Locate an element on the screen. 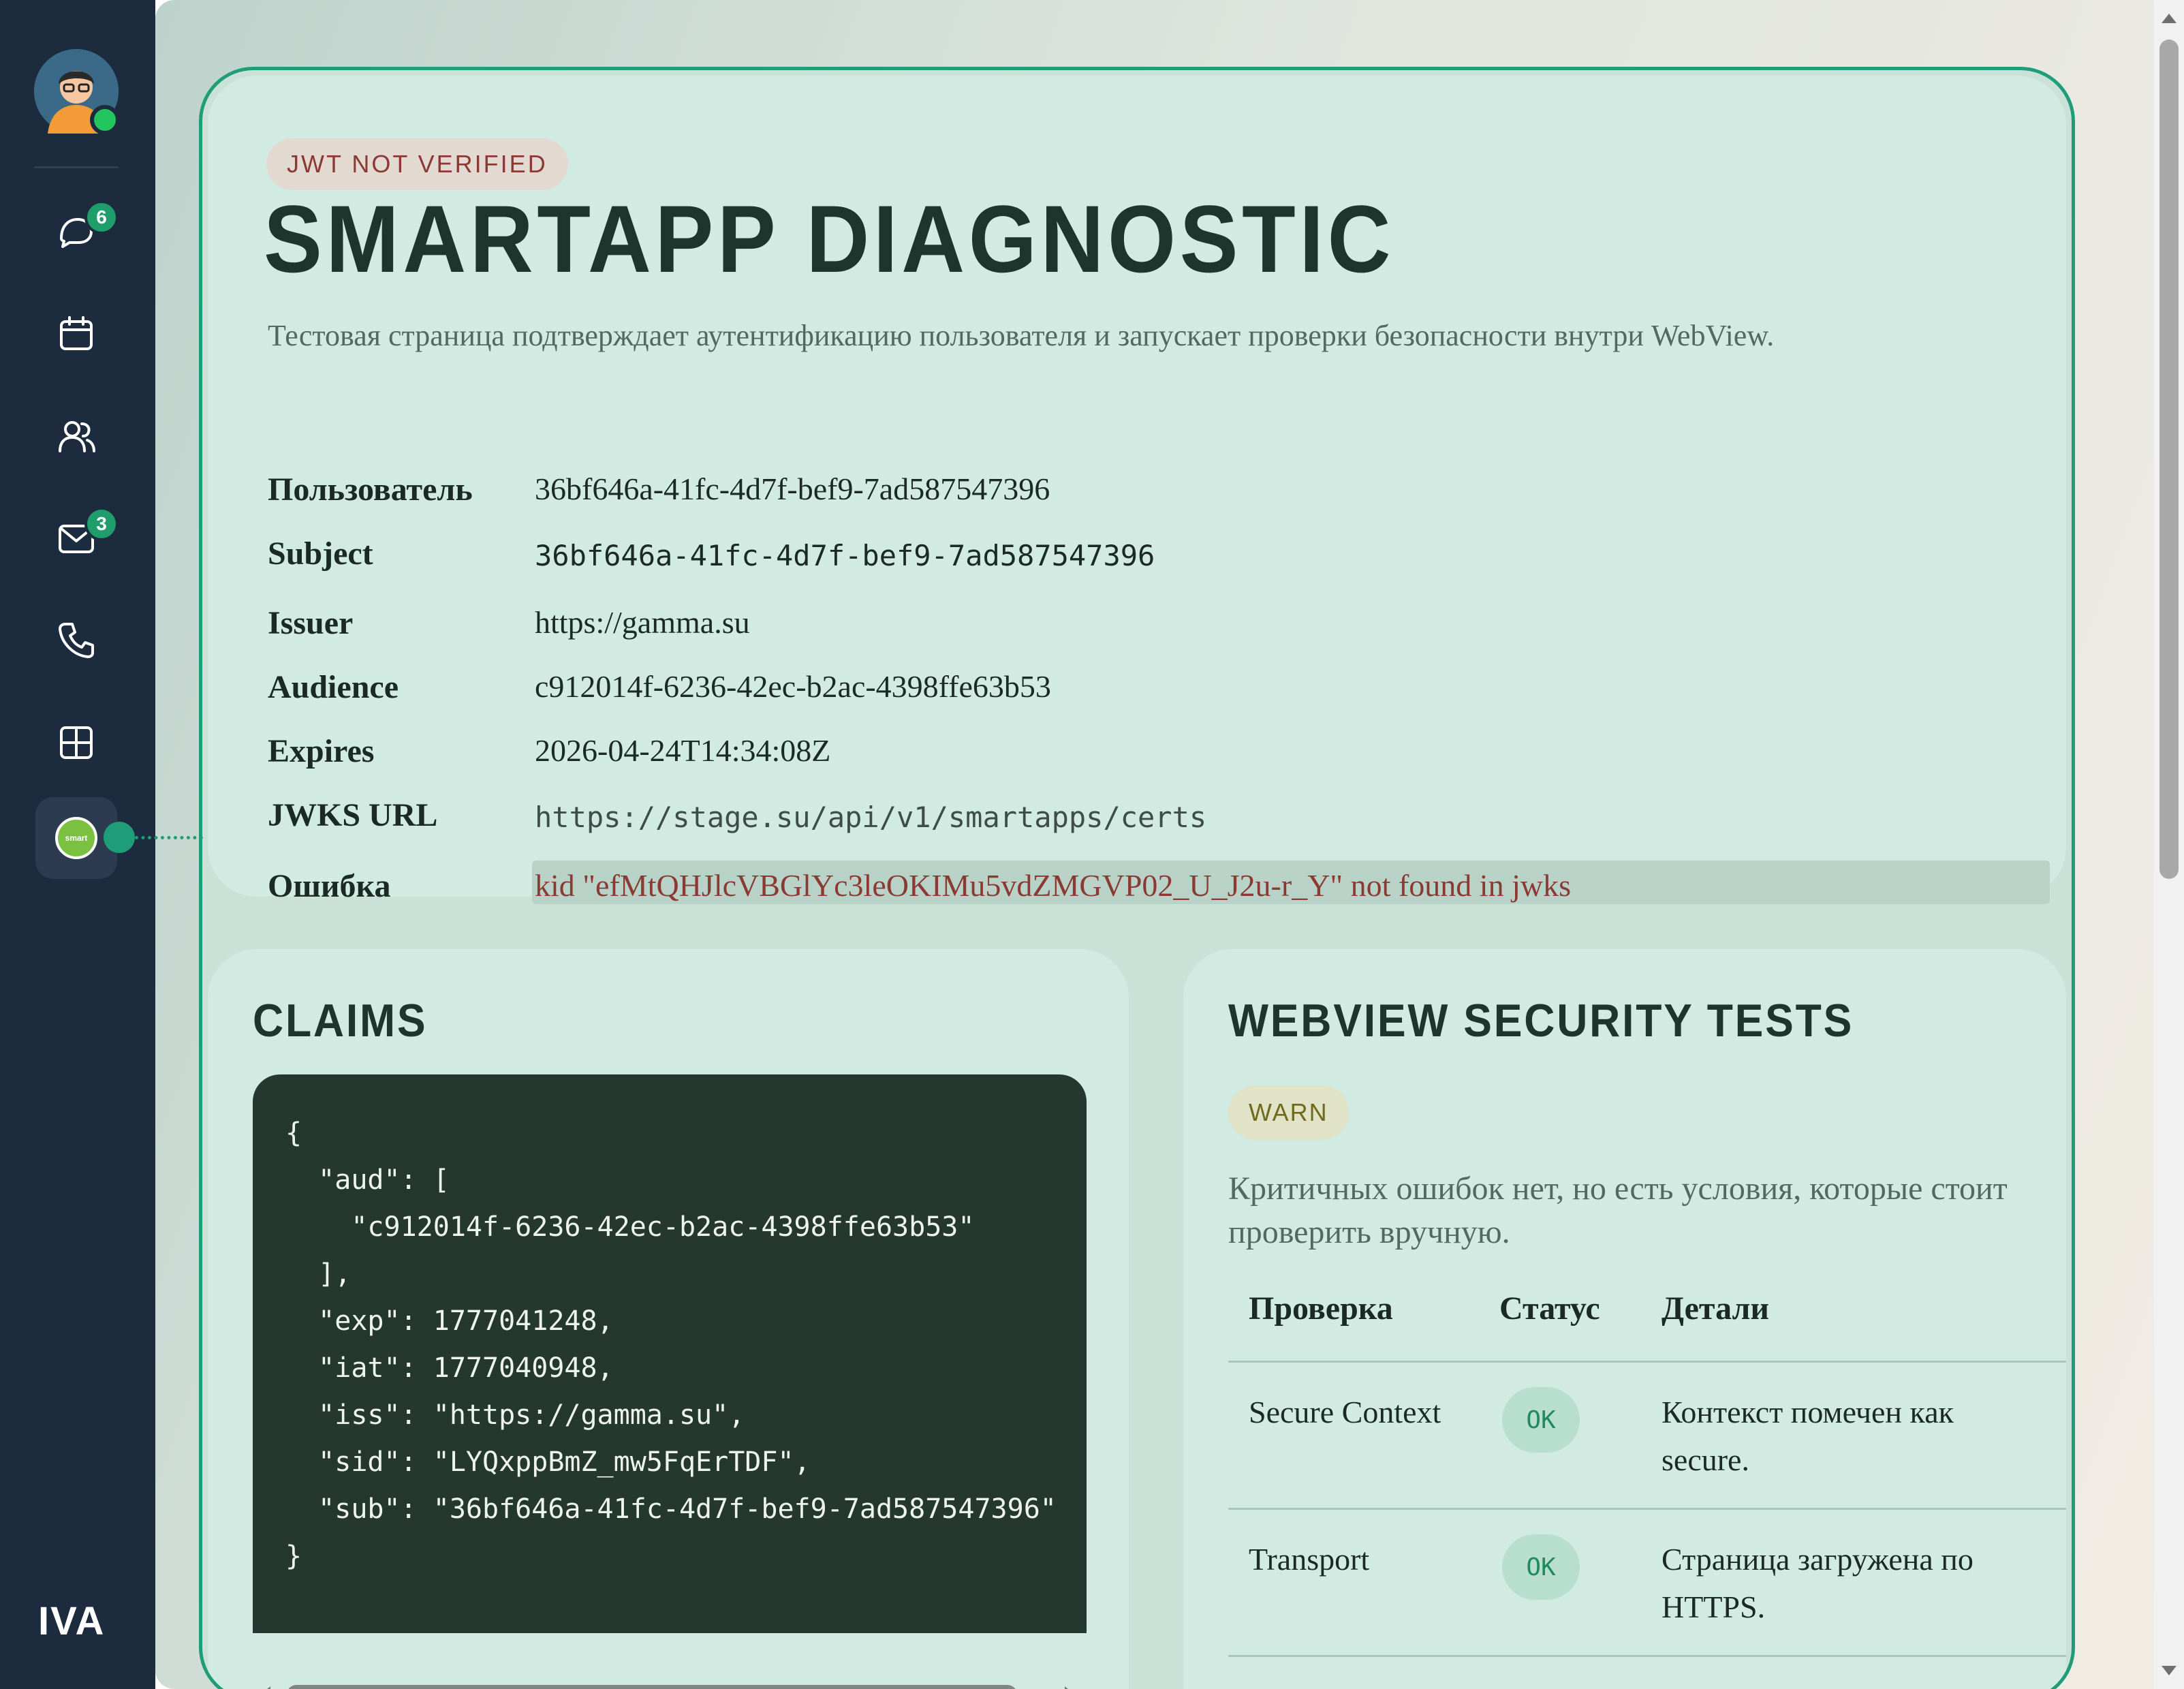 This screenshot has width=2184, height=1689. test-details: Контекст помечен как secure. is located at coordinates (1808, 1436).